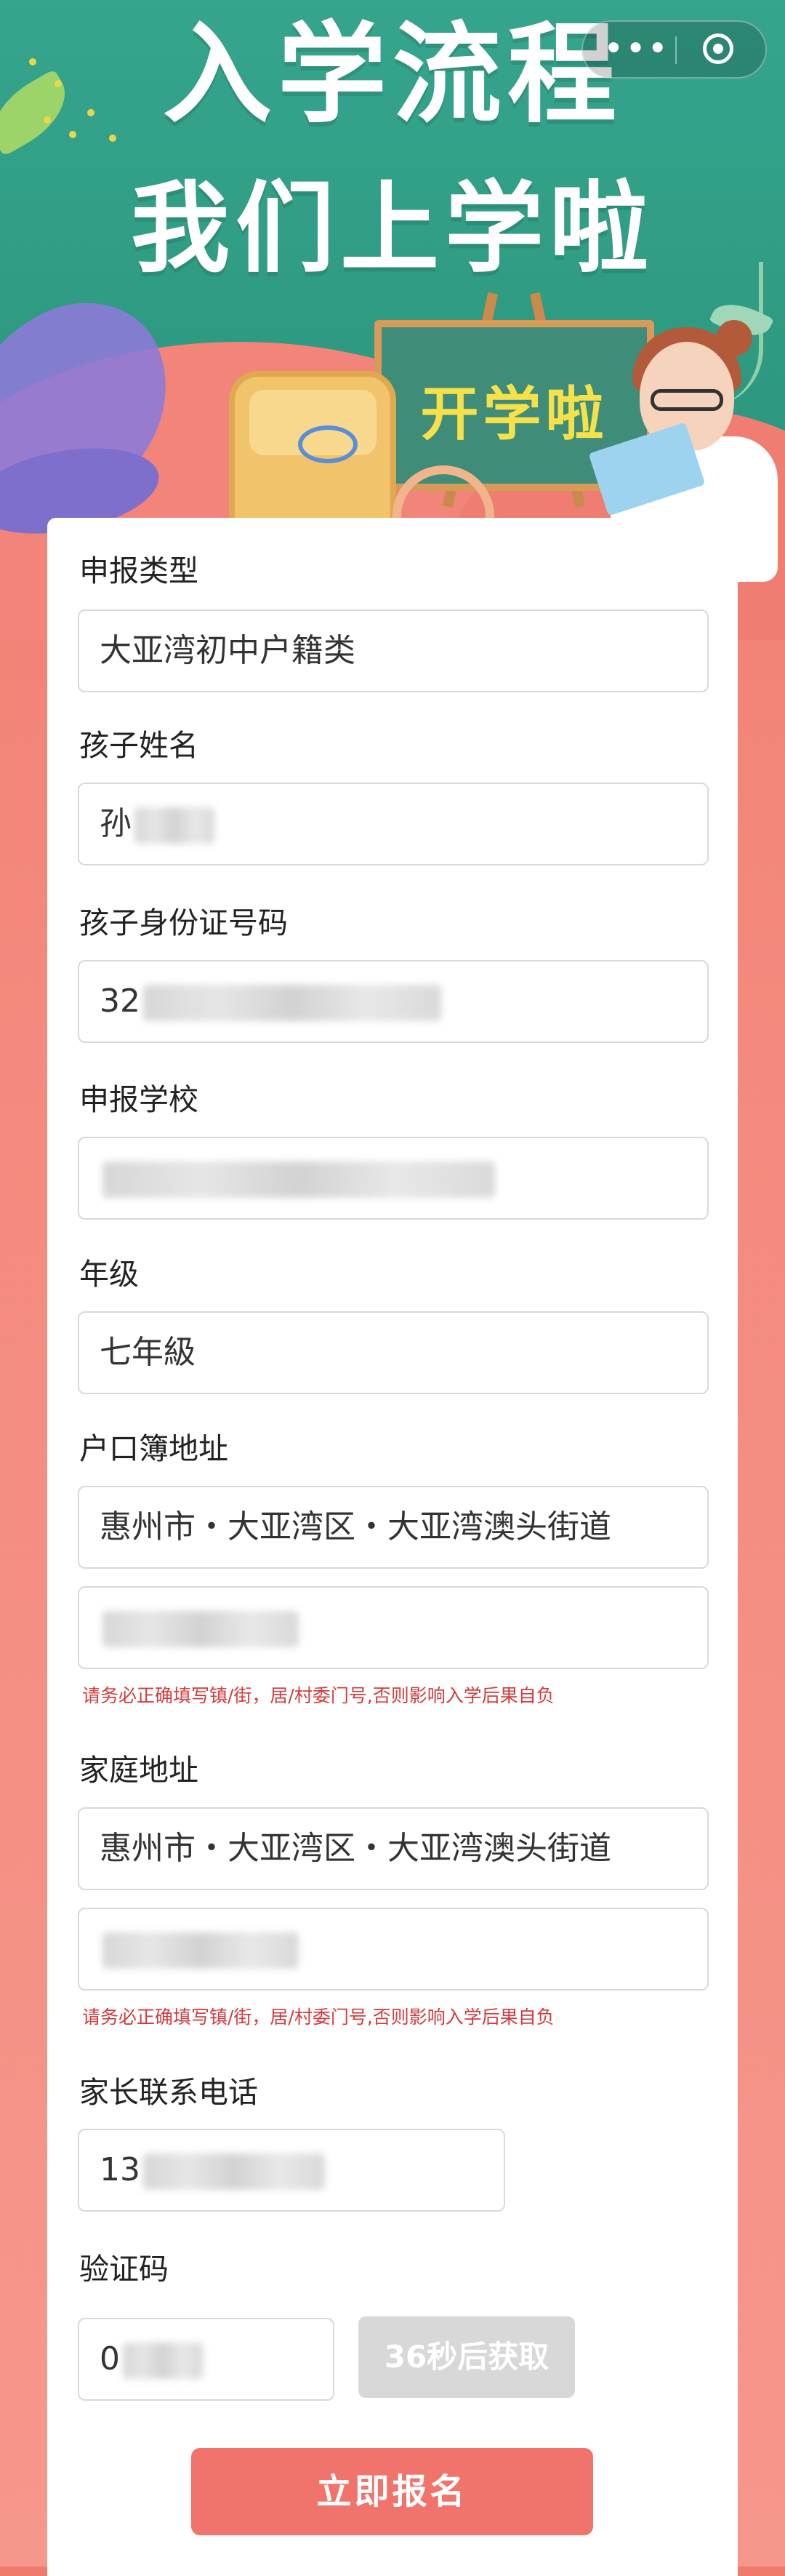 This screenshot has width=785, height=2576. Describe the element at coordinates (393, 1627) in the screenshot. I see `hukou-detail-input` at that location.